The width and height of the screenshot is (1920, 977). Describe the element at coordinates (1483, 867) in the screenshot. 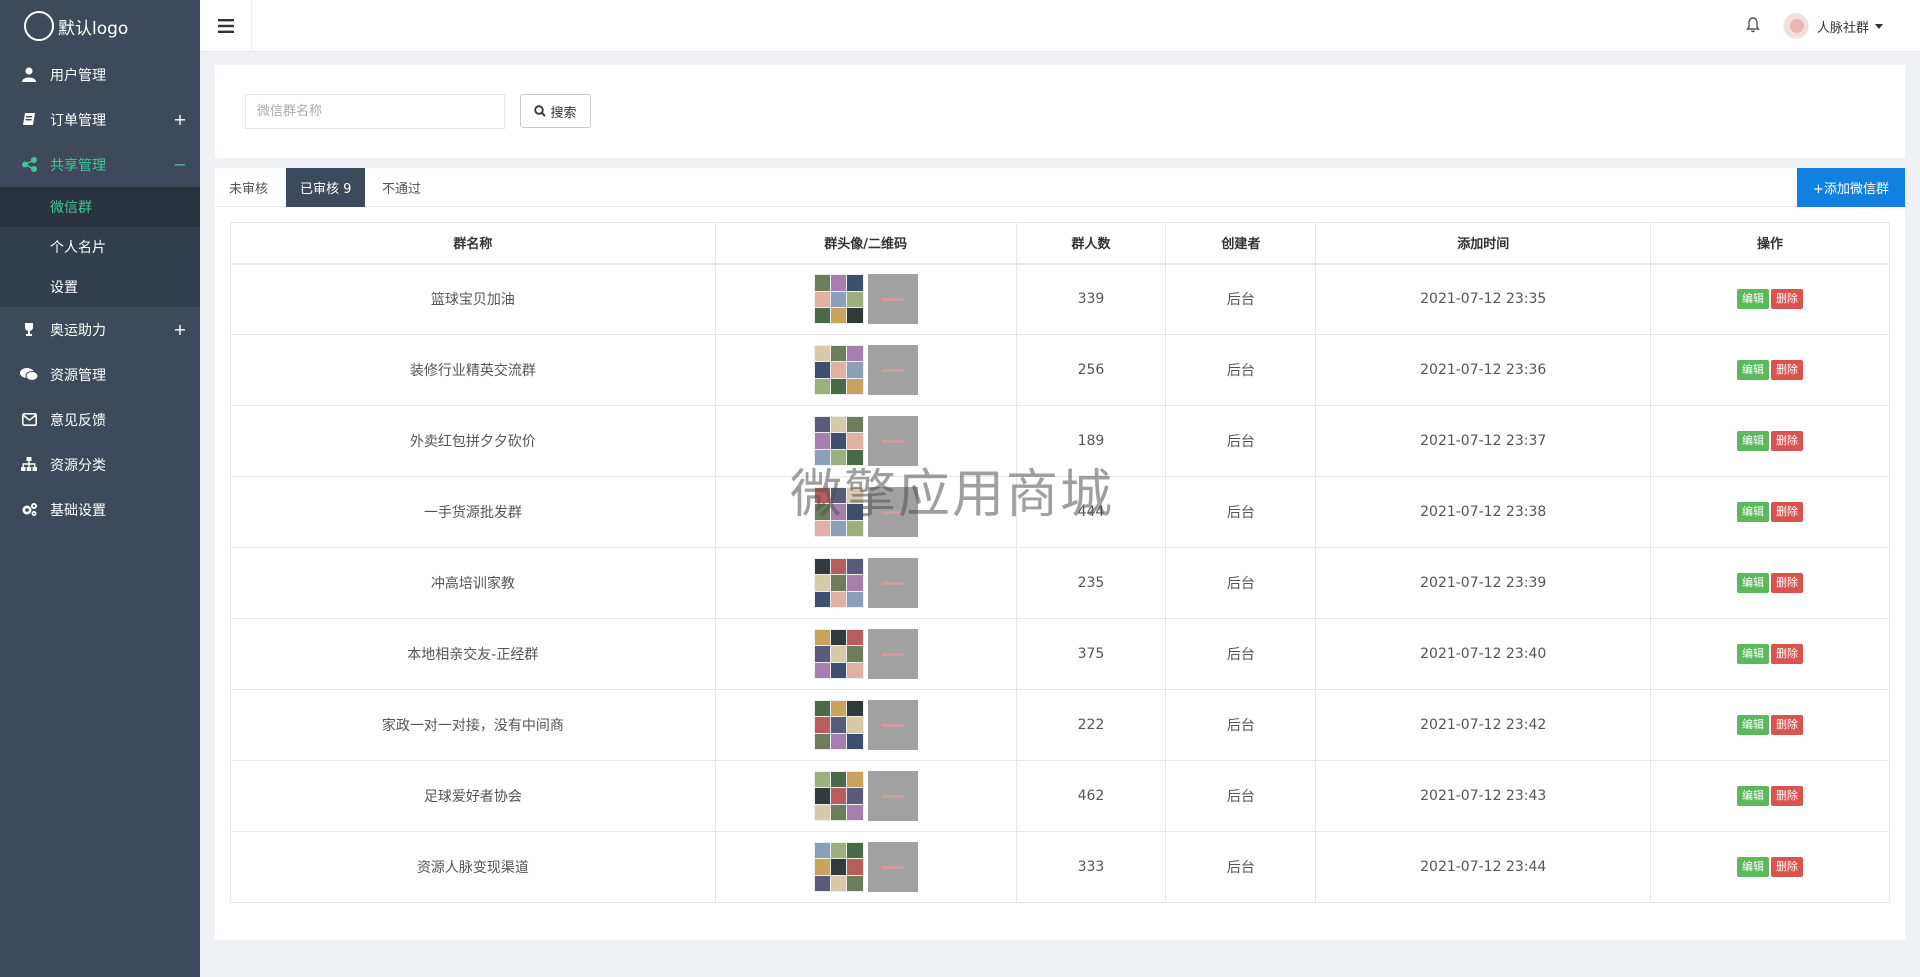

I see `added-time-cell: 2021-07-12 23:44` at that location.